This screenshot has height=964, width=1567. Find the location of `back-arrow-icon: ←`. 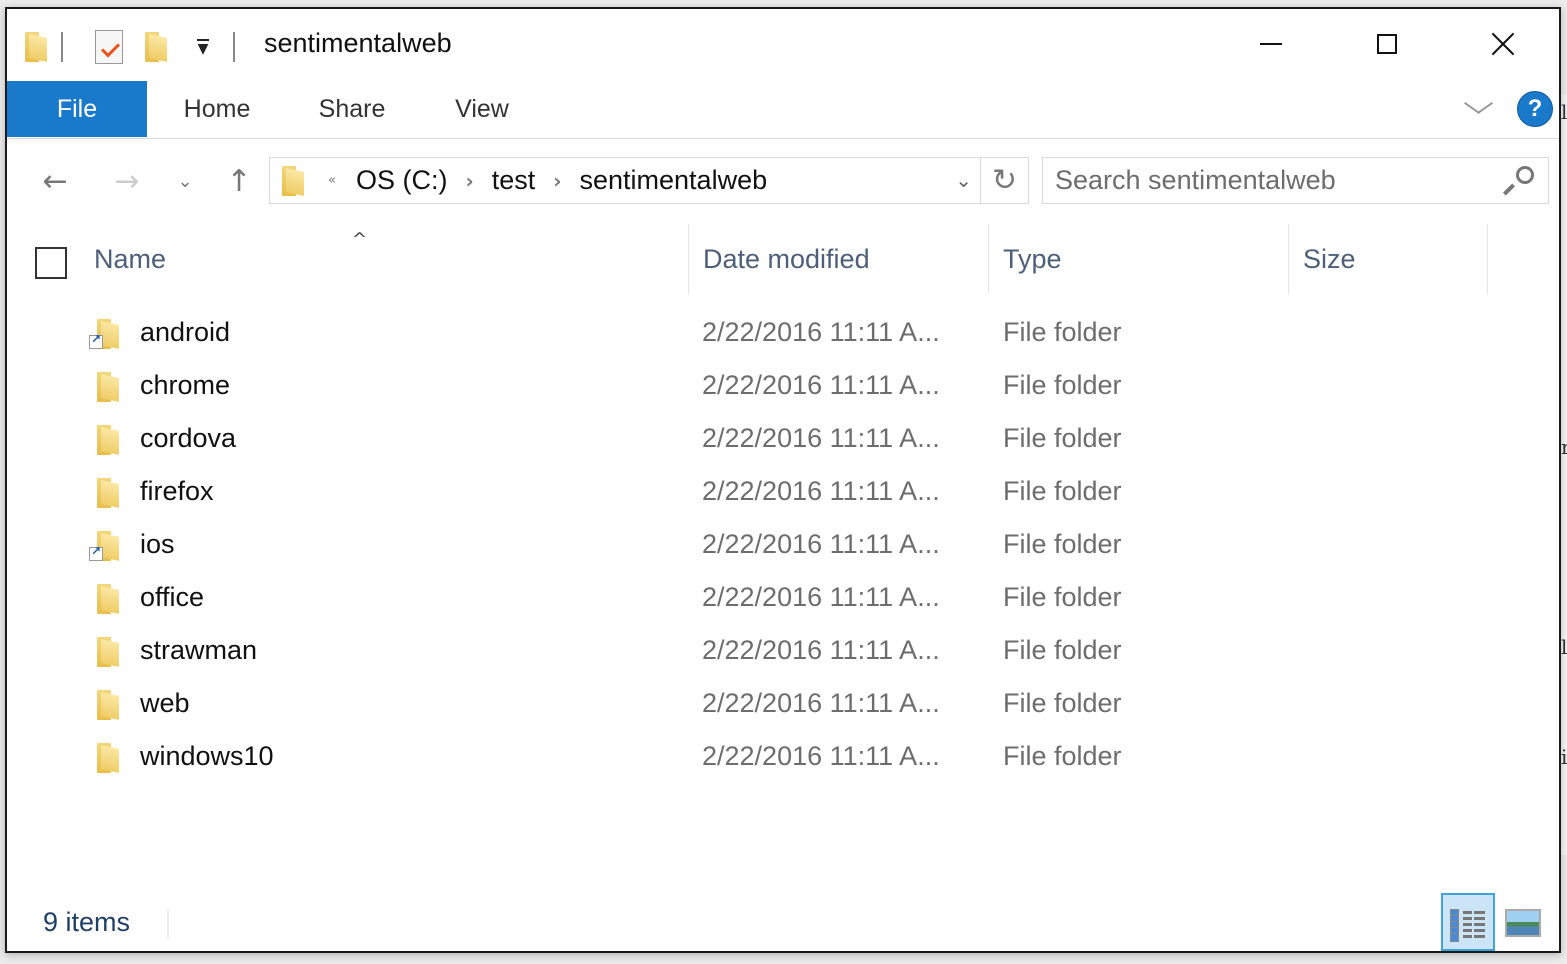

back-arrow-icon: ← is located at coordinates (55, 181).